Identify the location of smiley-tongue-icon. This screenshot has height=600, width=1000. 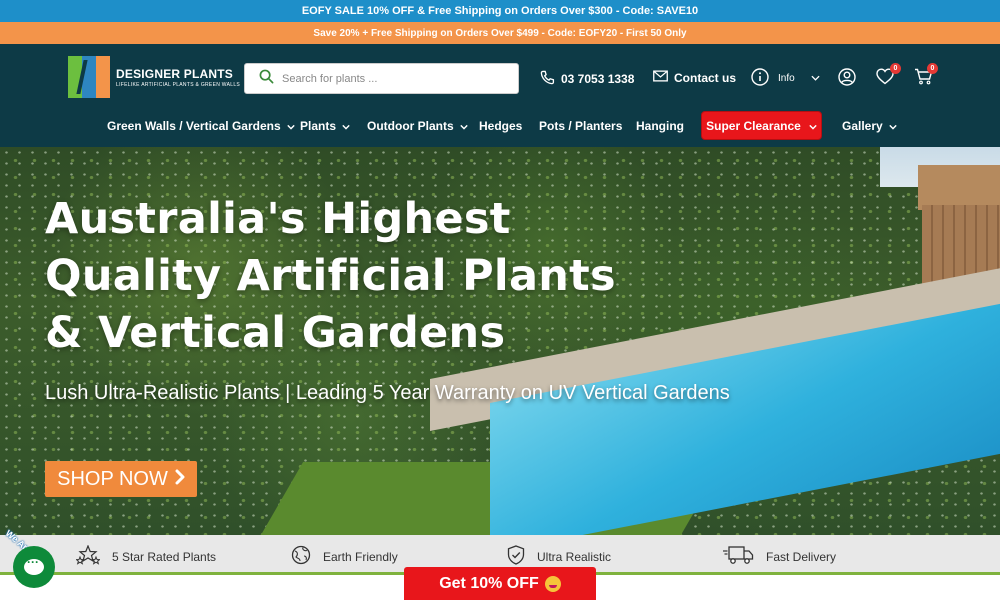
(552, 583).